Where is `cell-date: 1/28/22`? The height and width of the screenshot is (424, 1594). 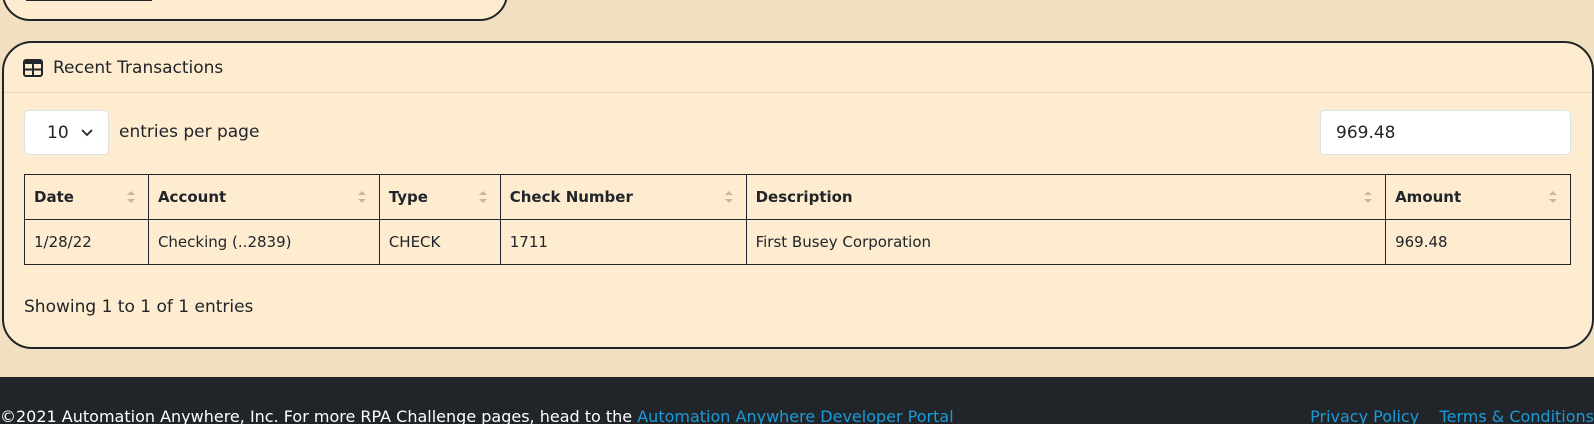 cell-date: 1/28/22 is located at coordinates (86, 242).